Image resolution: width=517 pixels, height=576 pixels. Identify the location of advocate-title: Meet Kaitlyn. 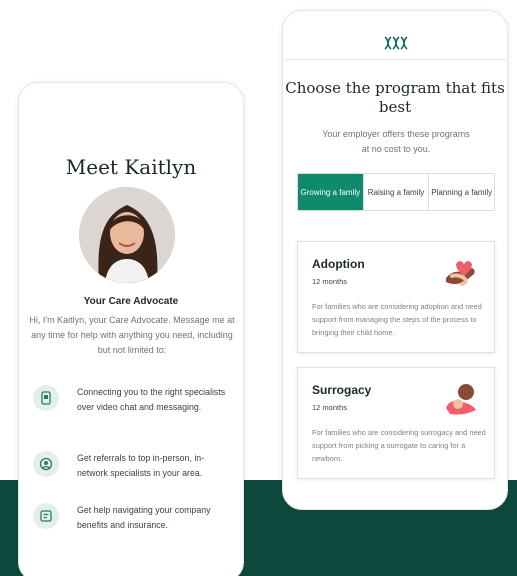
(131, 167).